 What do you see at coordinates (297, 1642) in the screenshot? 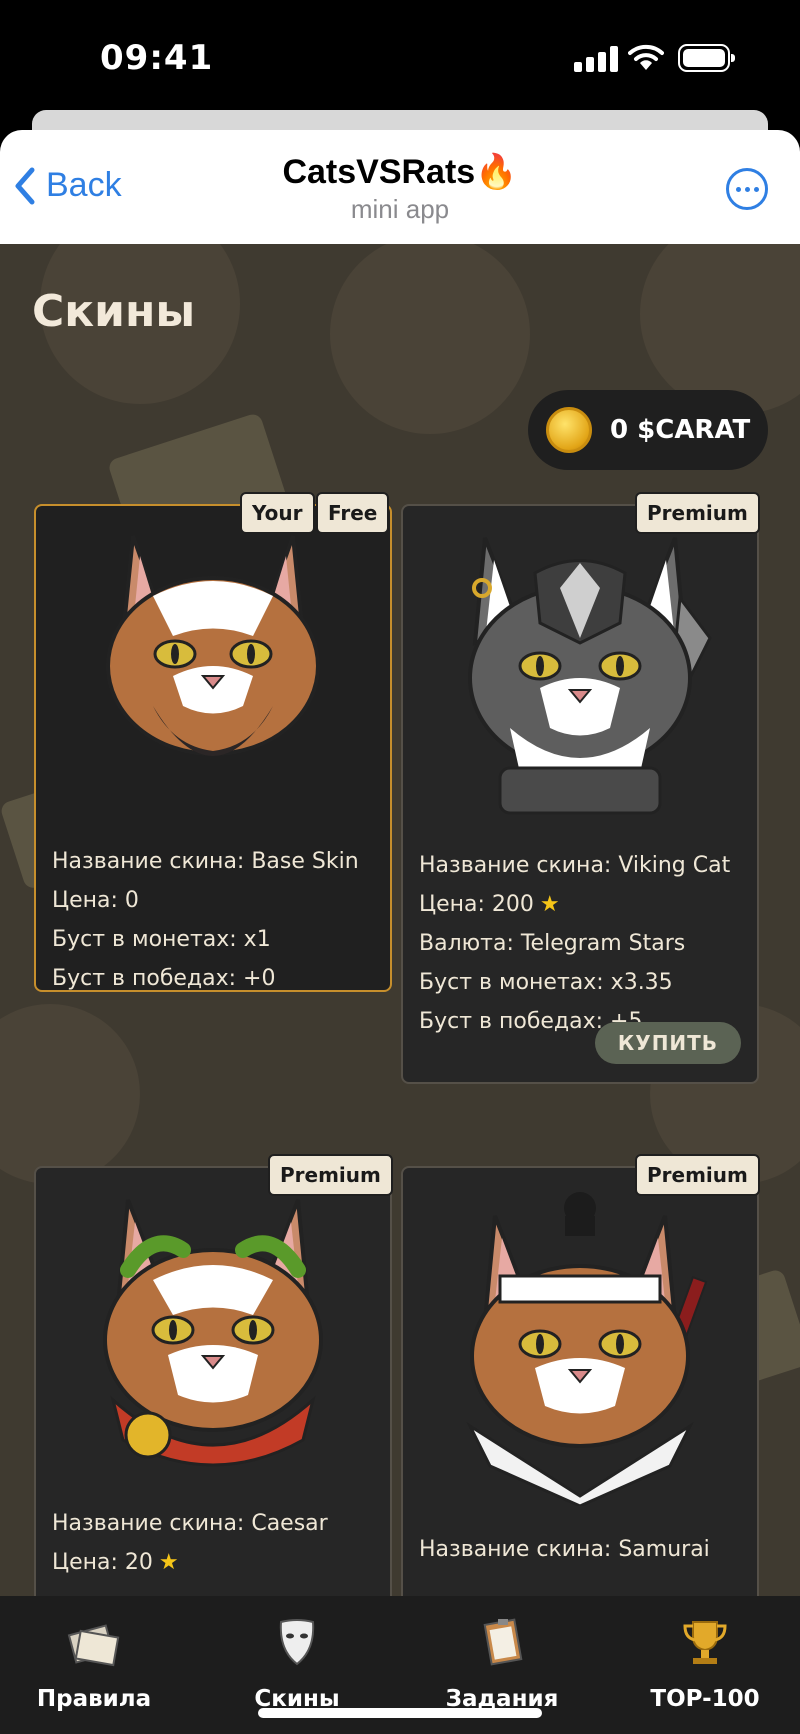
I see `mask-icon` at bounding box center [297, 1642].